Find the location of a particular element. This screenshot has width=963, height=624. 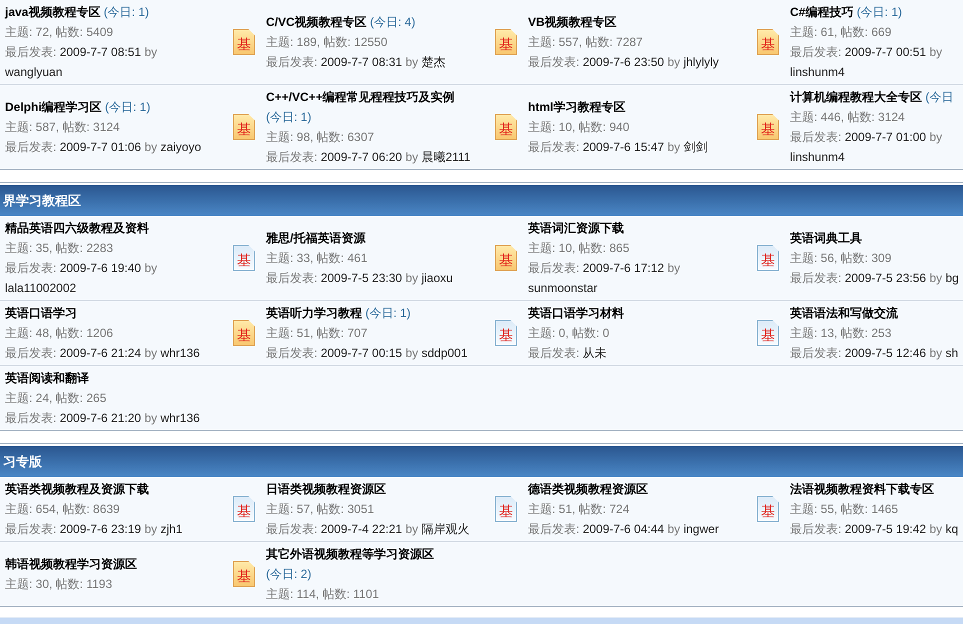

section-header: 习专版 is located at coordinates (481, 460).